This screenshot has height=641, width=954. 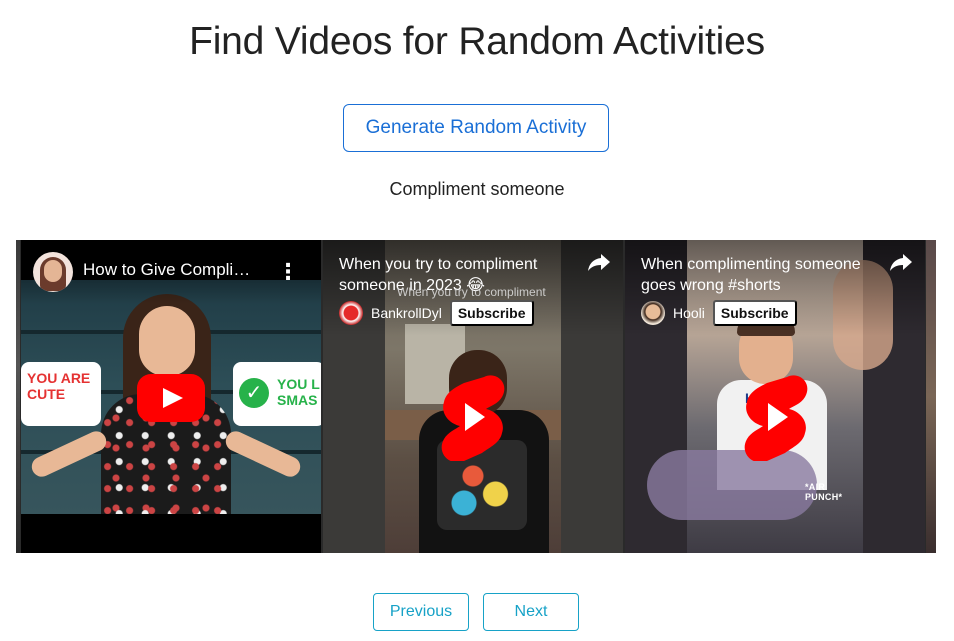 What do you see at coordinates (61, 394) in the screenshot?
I see `thumbnail-badge-you-are-cute: YOU ARE CUTE` at bounding box center [61, 394].